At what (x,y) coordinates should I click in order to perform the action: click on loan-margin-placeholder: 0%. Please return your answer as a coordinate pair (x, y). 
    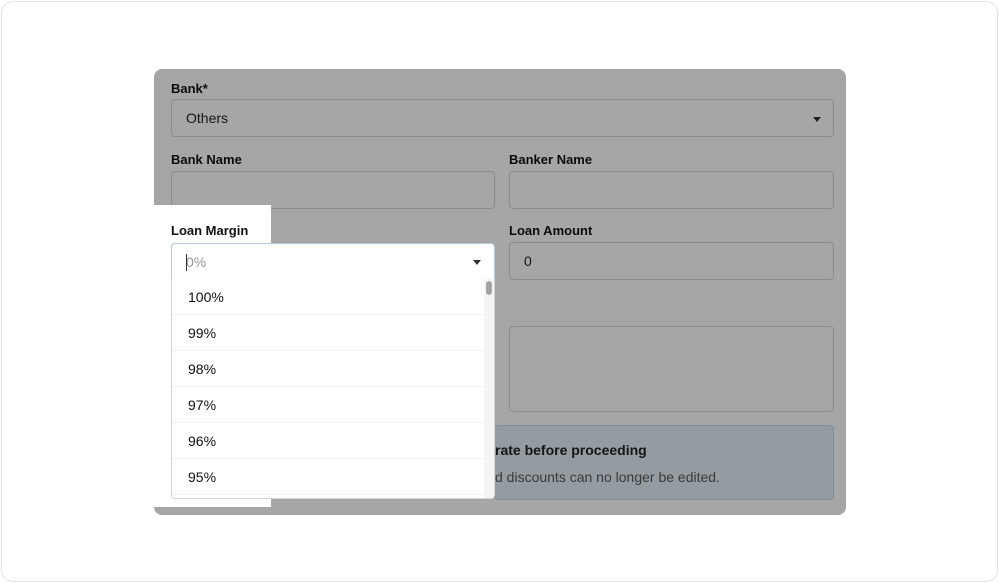
    Looking at the image, I should click on (196, 261).